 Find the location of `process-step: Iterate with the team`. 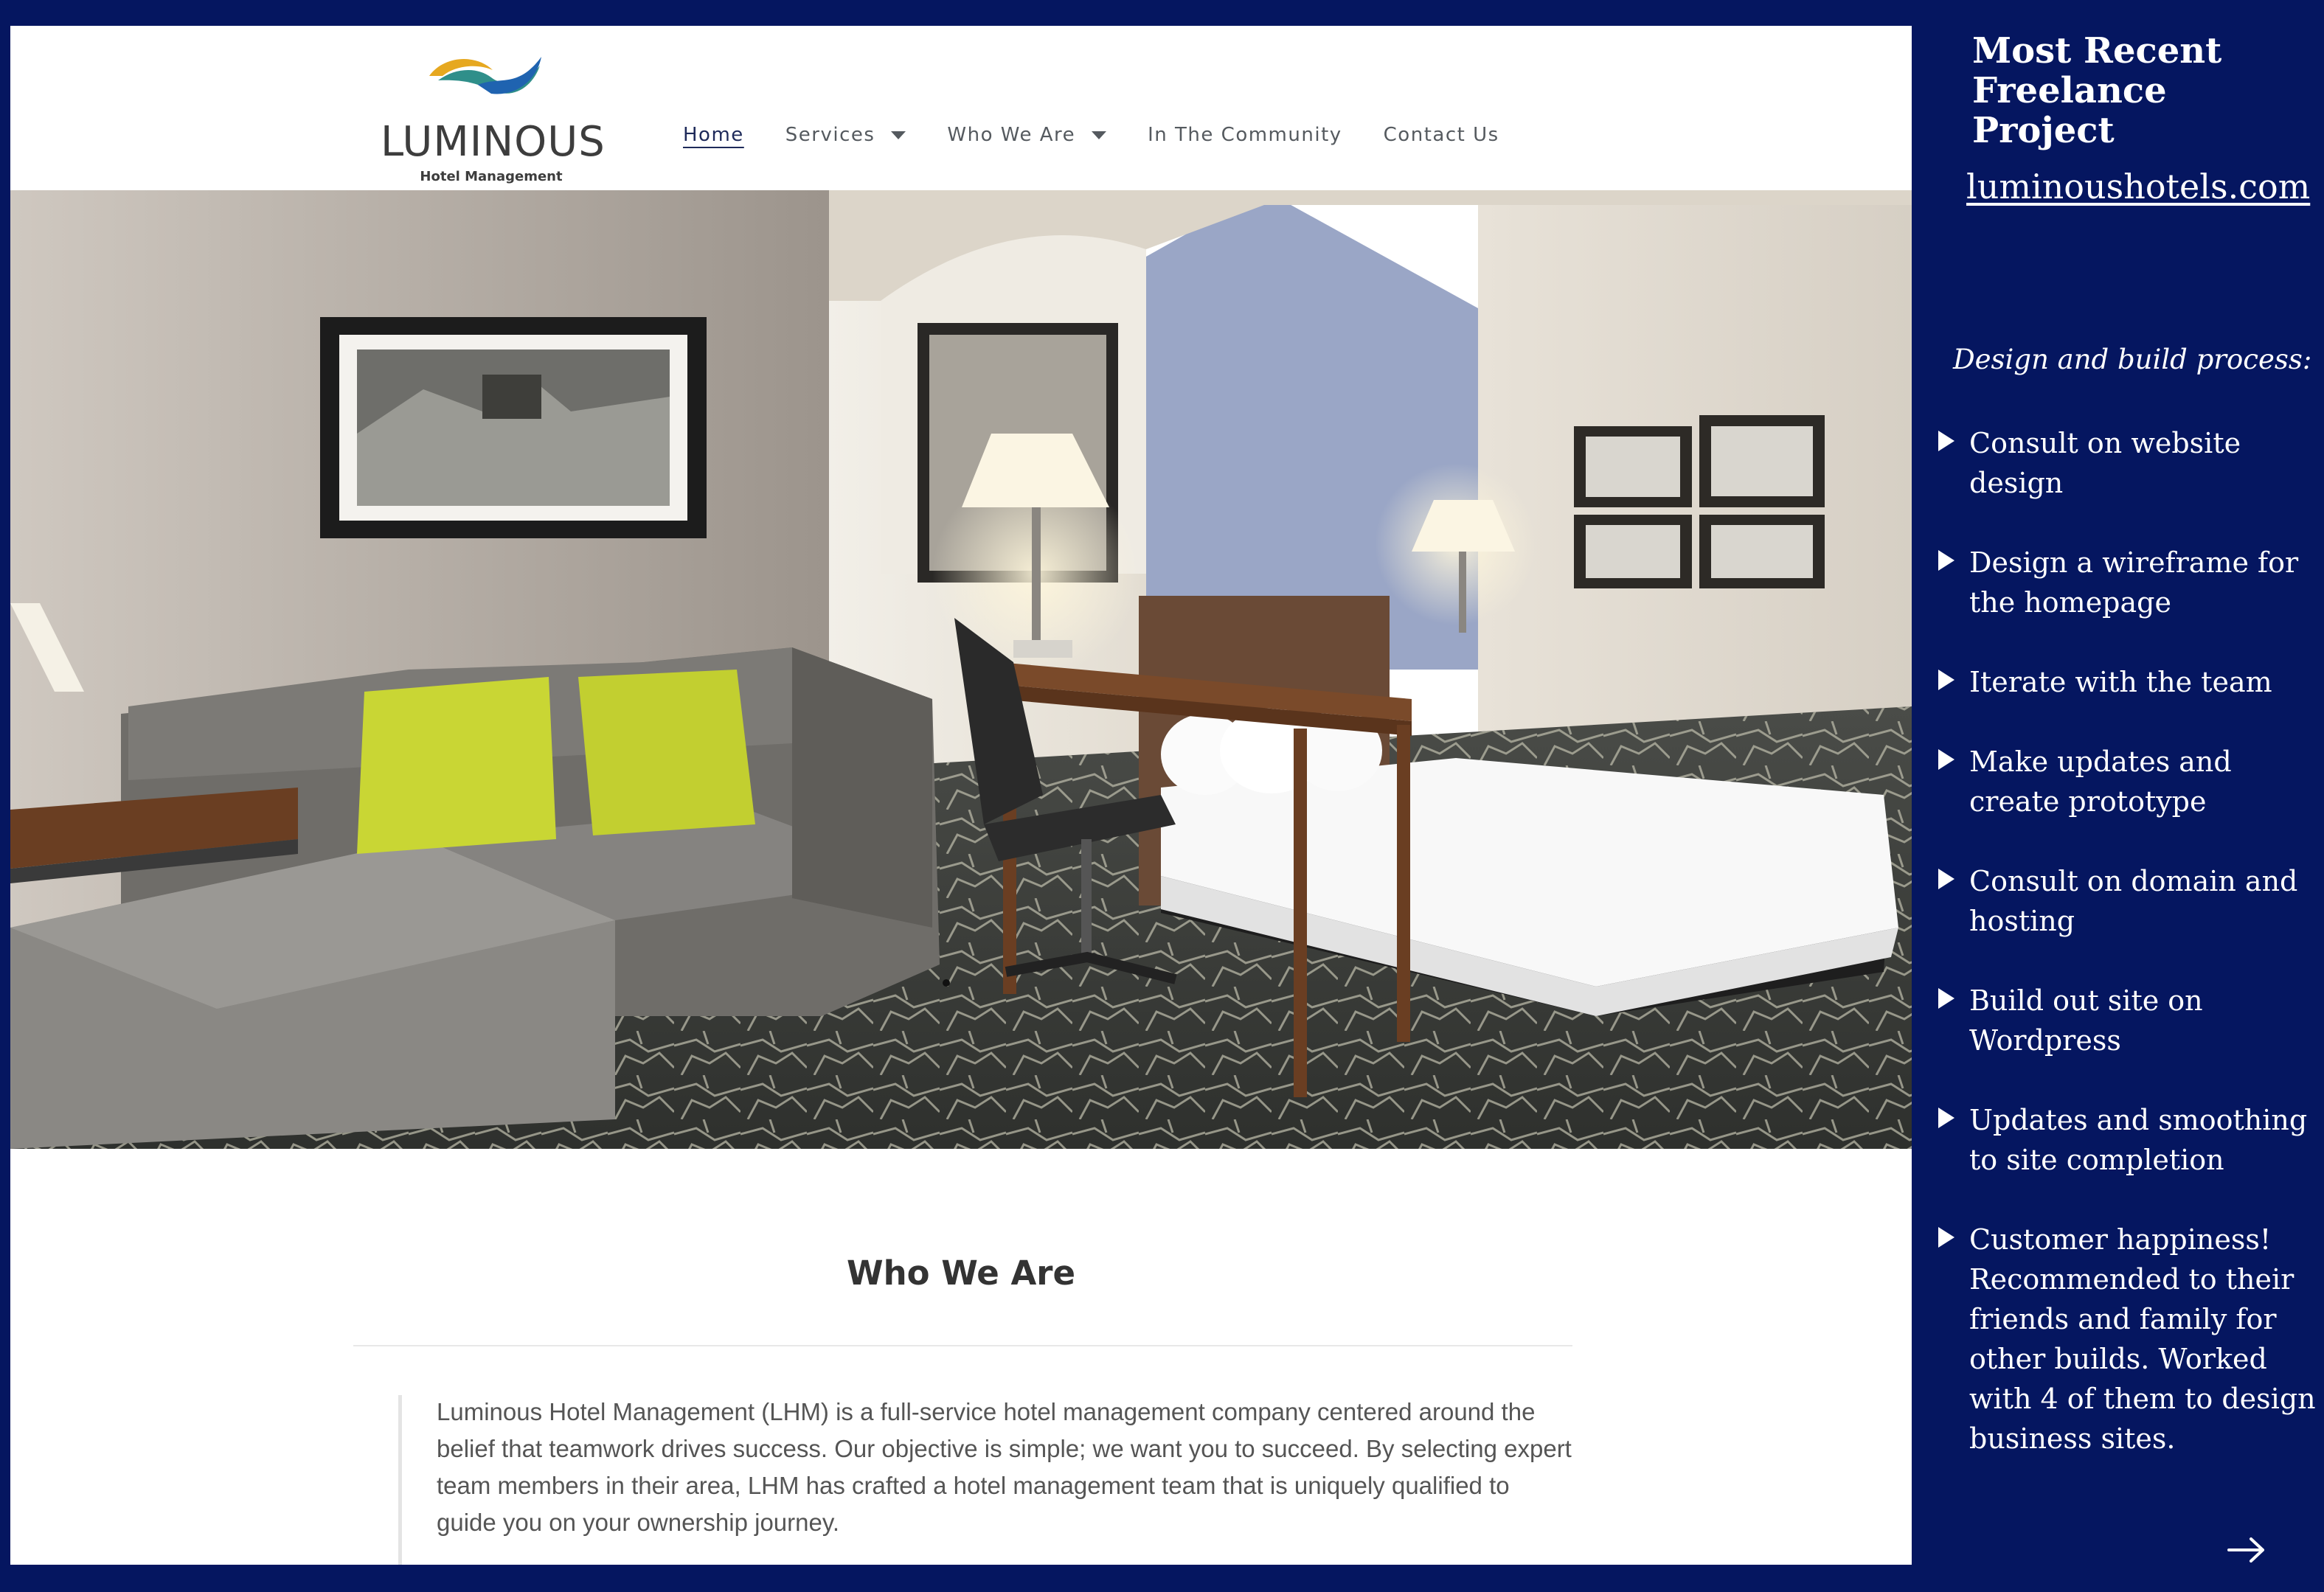

process-step: Iterate with the team is located at coordinates (2130, 682).